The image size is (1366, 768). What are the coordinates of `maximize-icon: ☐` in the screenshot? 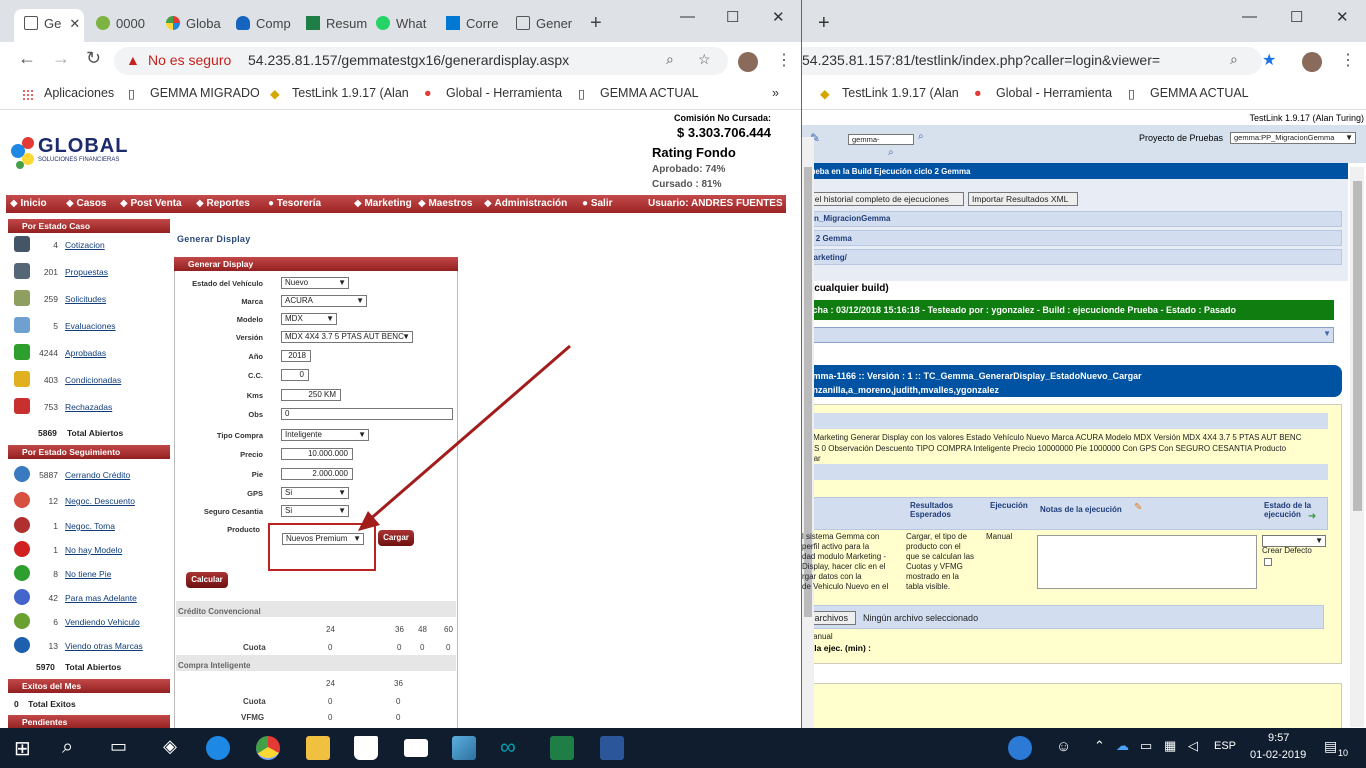 It's located at (732, 17).